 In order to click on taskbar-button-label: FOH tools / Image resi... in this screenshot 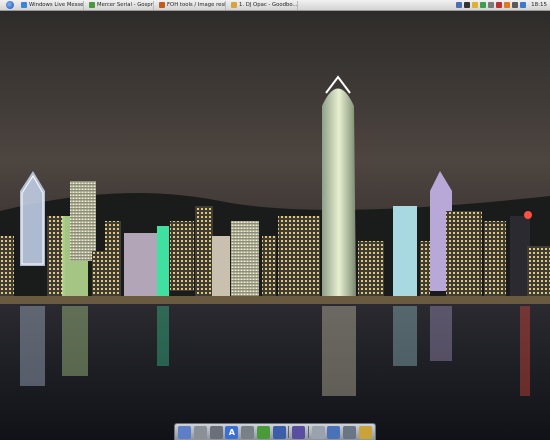, I will do `click(196, 5)`.